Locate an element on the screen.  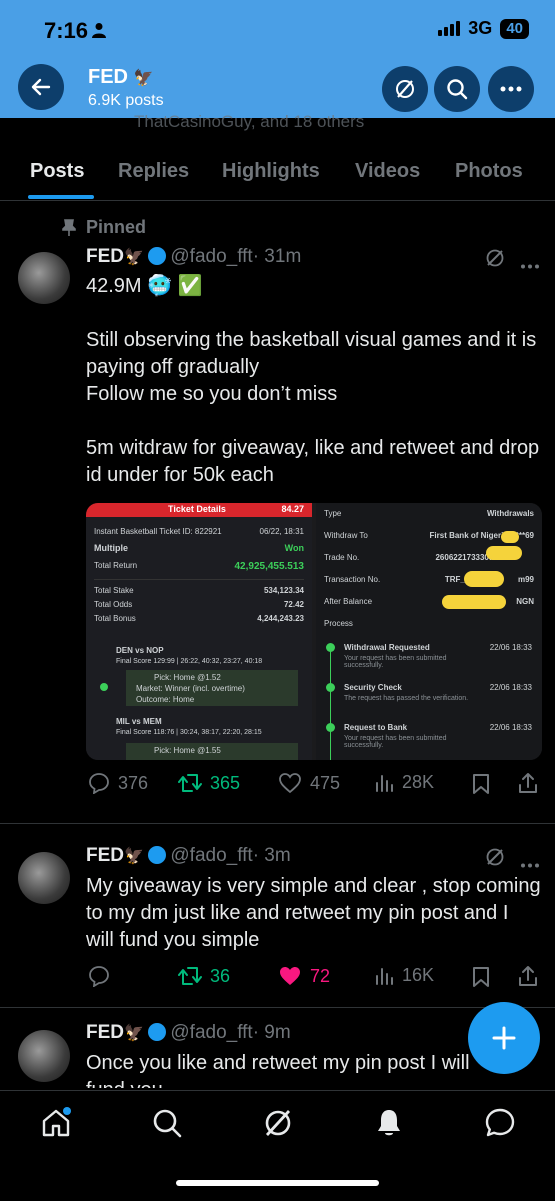
network-label: 3G is located at coordinates (480, 28).